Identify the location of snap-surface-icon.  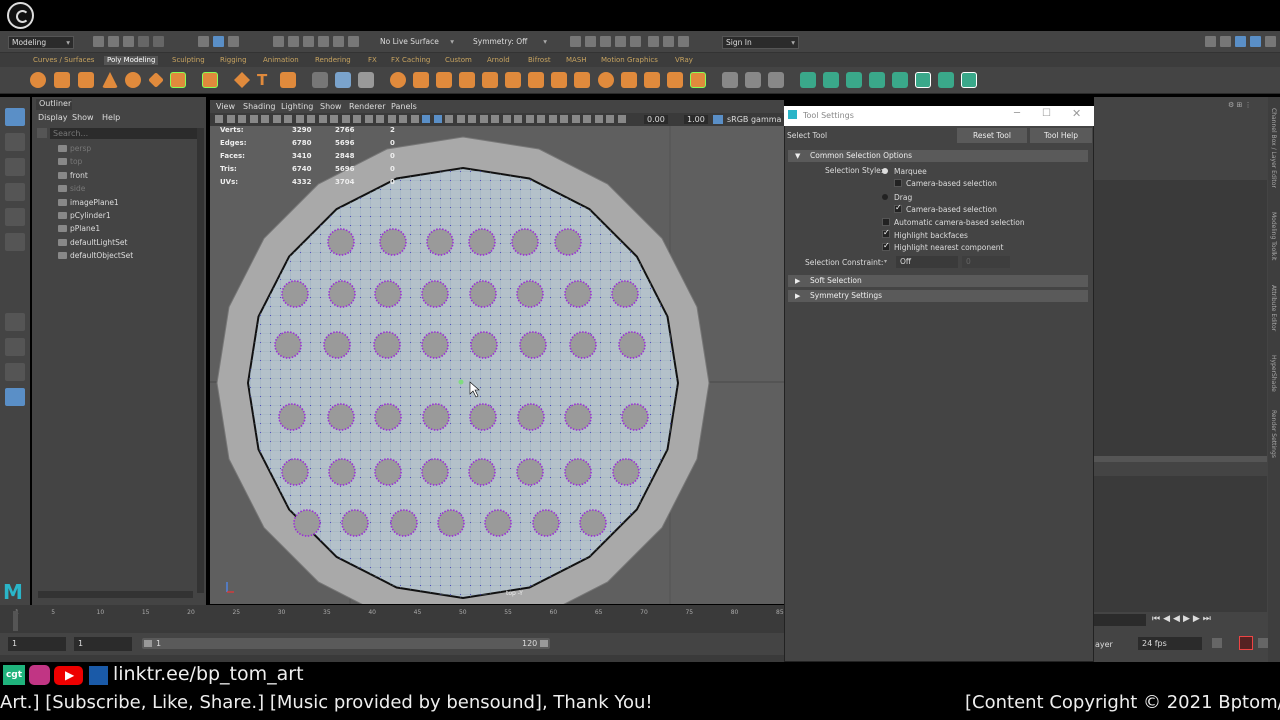
(338, 41).